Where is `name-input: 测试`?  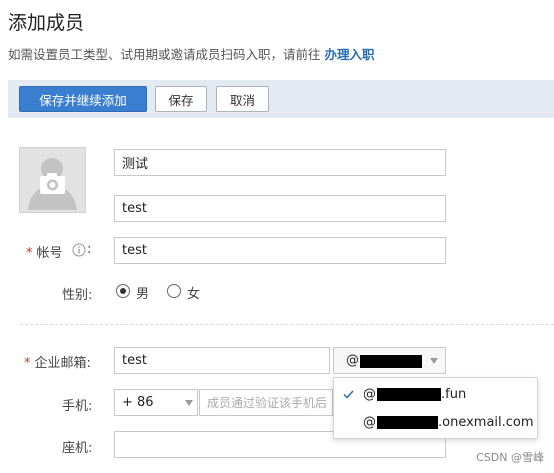
name-input: 测试 is located at coordinates (280, 162).